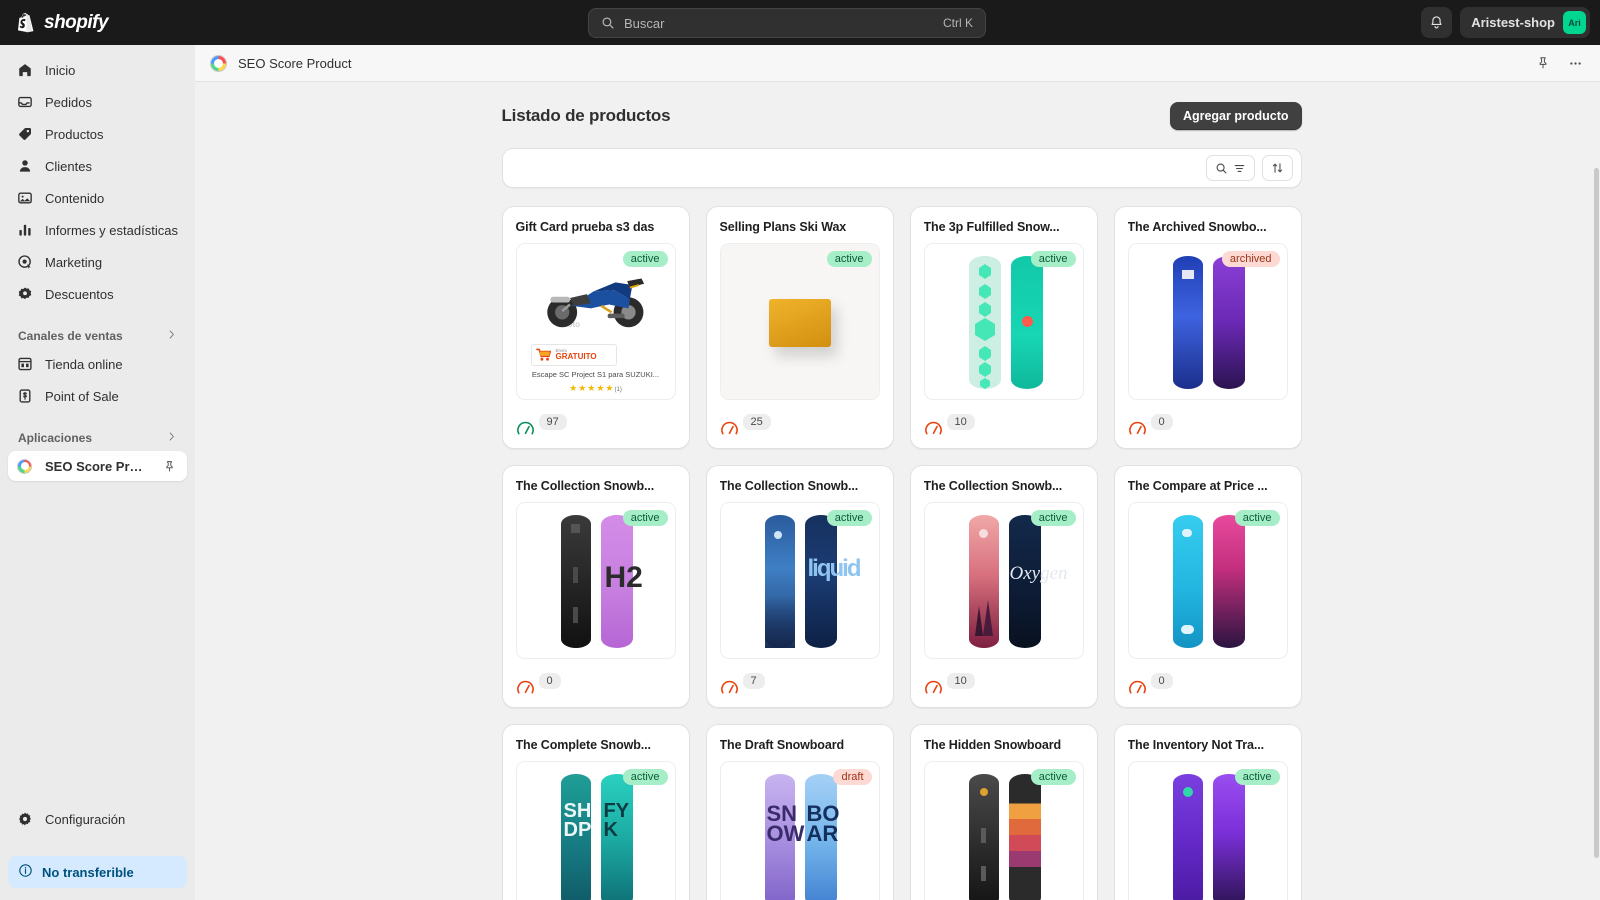  What do you see at coordinates (62, 23) in the screenshot?
I see `shopify-logo: shopify` at bounding box center [62, 23].